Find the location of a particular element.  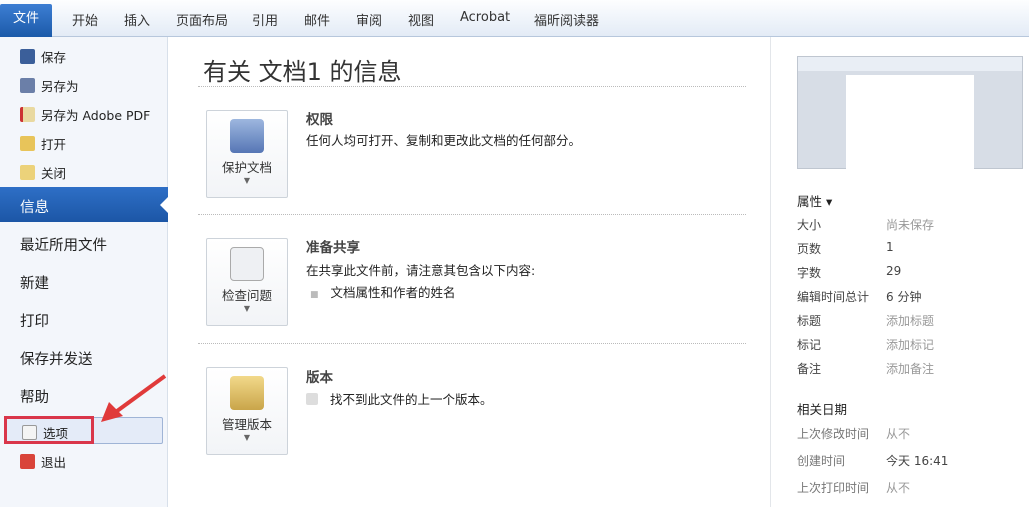

tab-page-layout: 页面布局 is located at coordinates (202, 19).